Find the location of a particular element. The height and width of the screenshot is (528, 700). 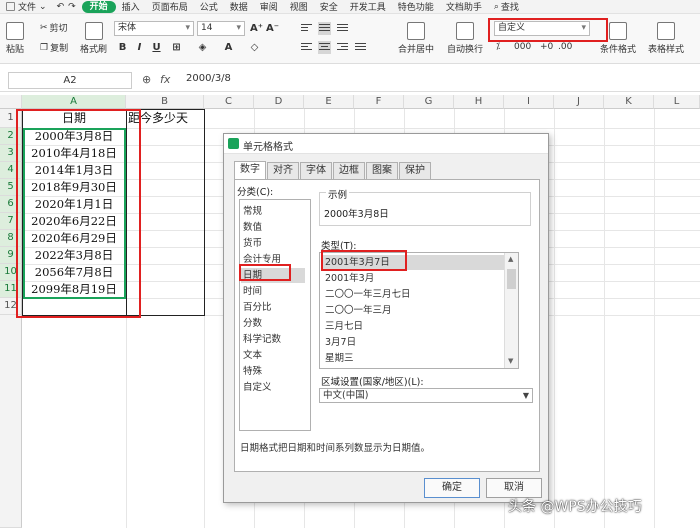

thousands-icon: 000 is located at coordinates (522, 47).